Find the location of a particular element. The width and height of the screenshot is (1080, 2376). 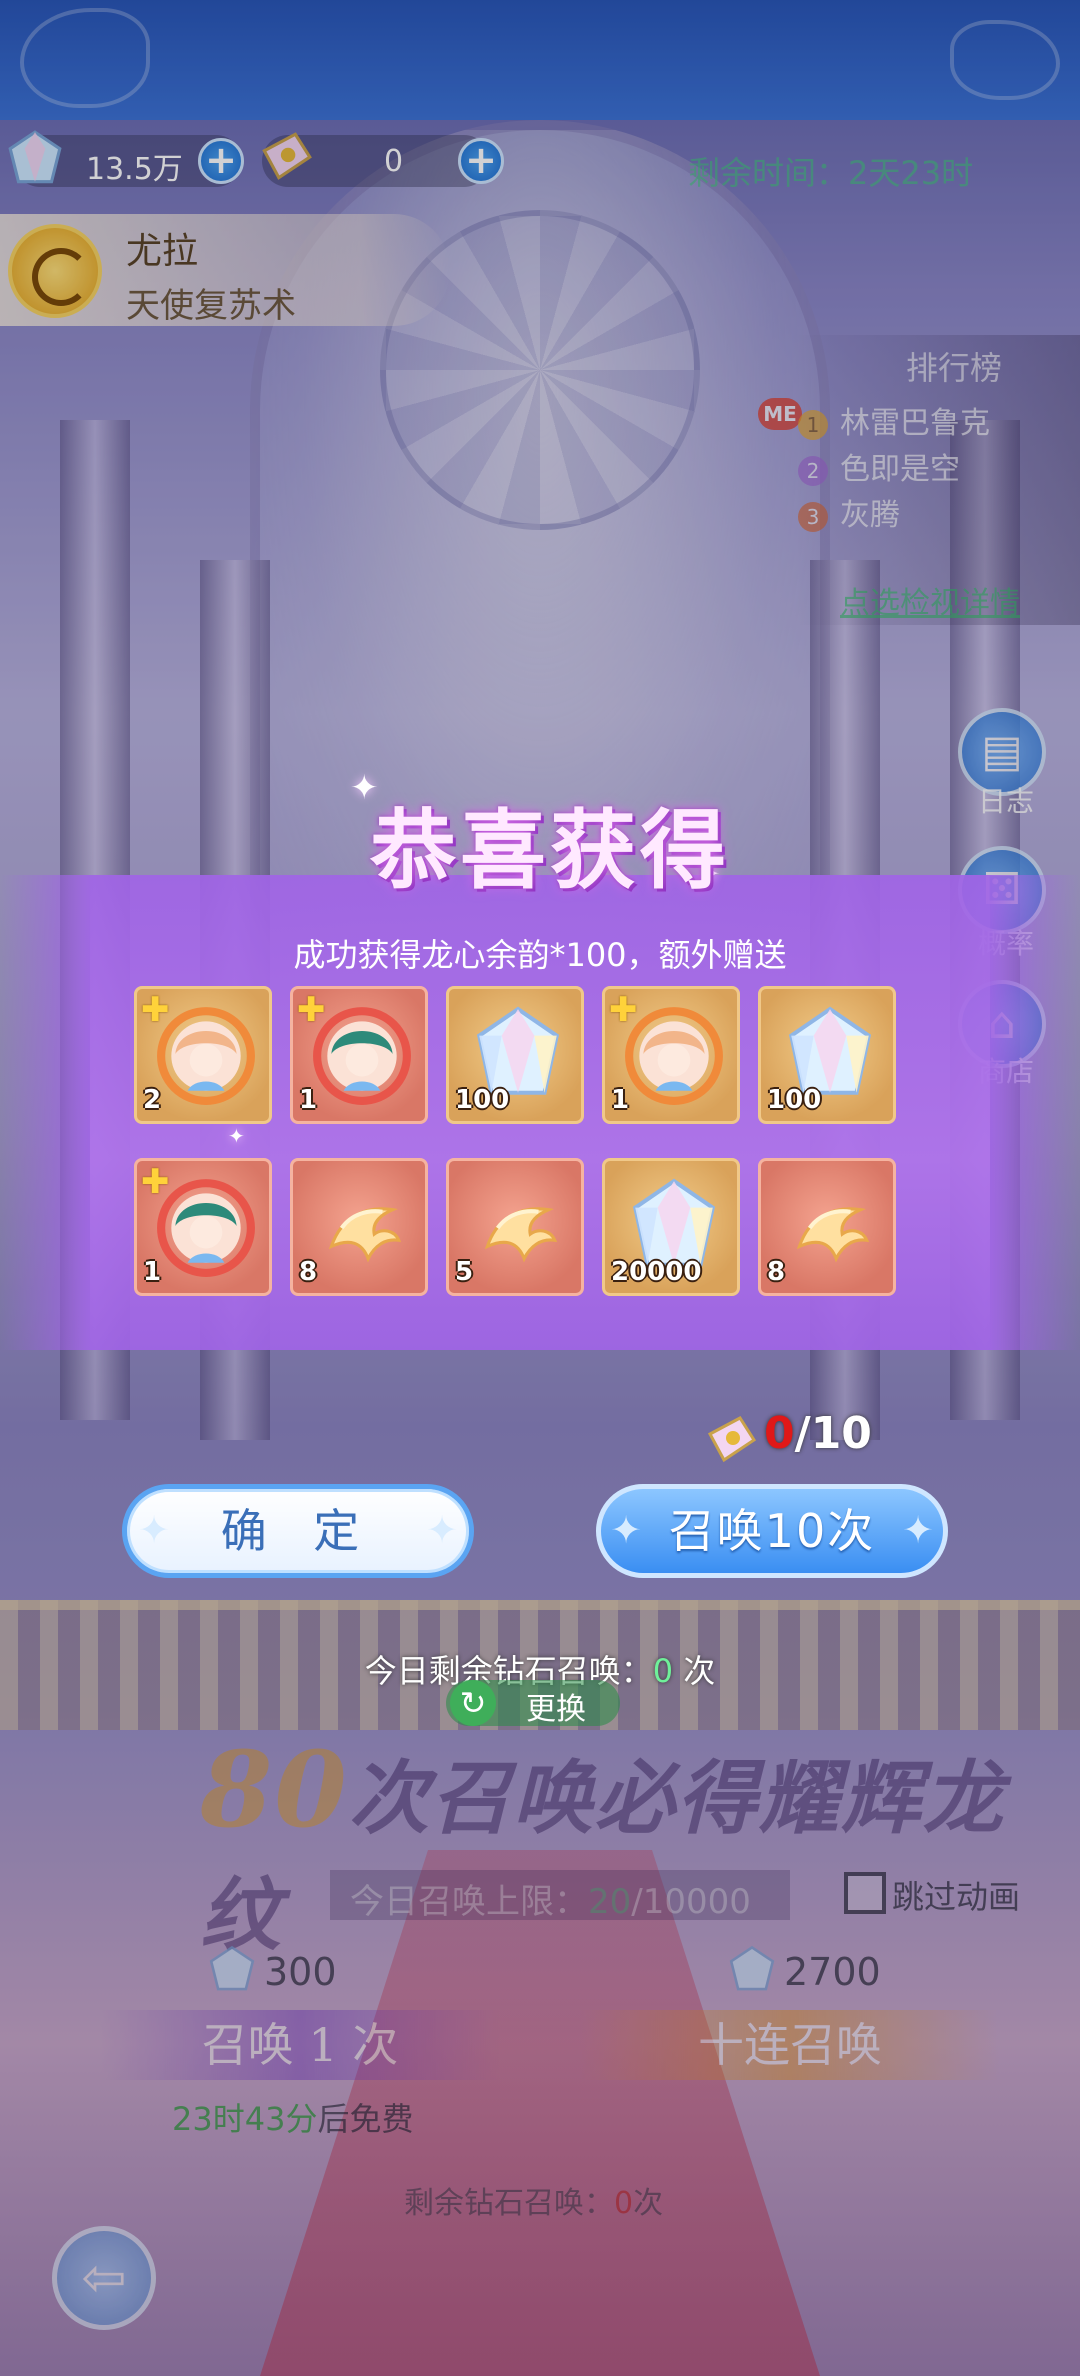

reward-title: 恭喜获得 is located at coordinates (550, 850).